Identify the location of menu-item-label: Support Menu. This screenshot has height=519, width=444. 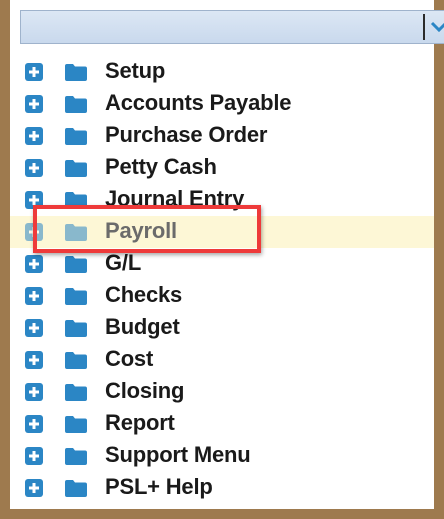
(178, 454).